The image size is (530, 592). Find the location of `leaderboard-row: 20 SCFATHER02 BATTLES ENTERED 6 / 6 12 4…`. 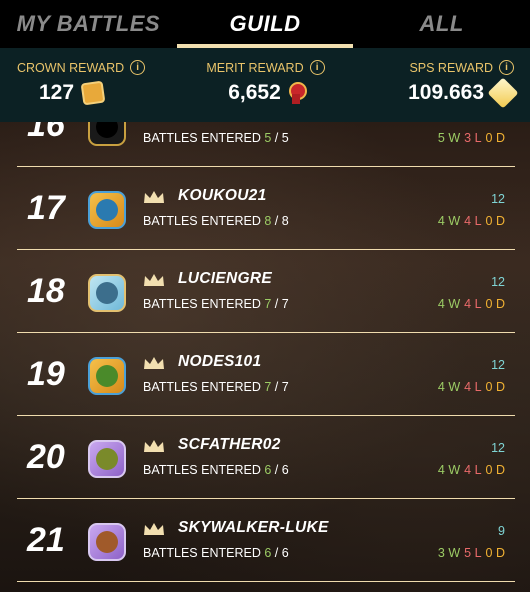

leaderboard-row: 20 SCFATHER02 BATTLES ENTERED 6 / 6 12 4… is located at coordinates (266, 457).